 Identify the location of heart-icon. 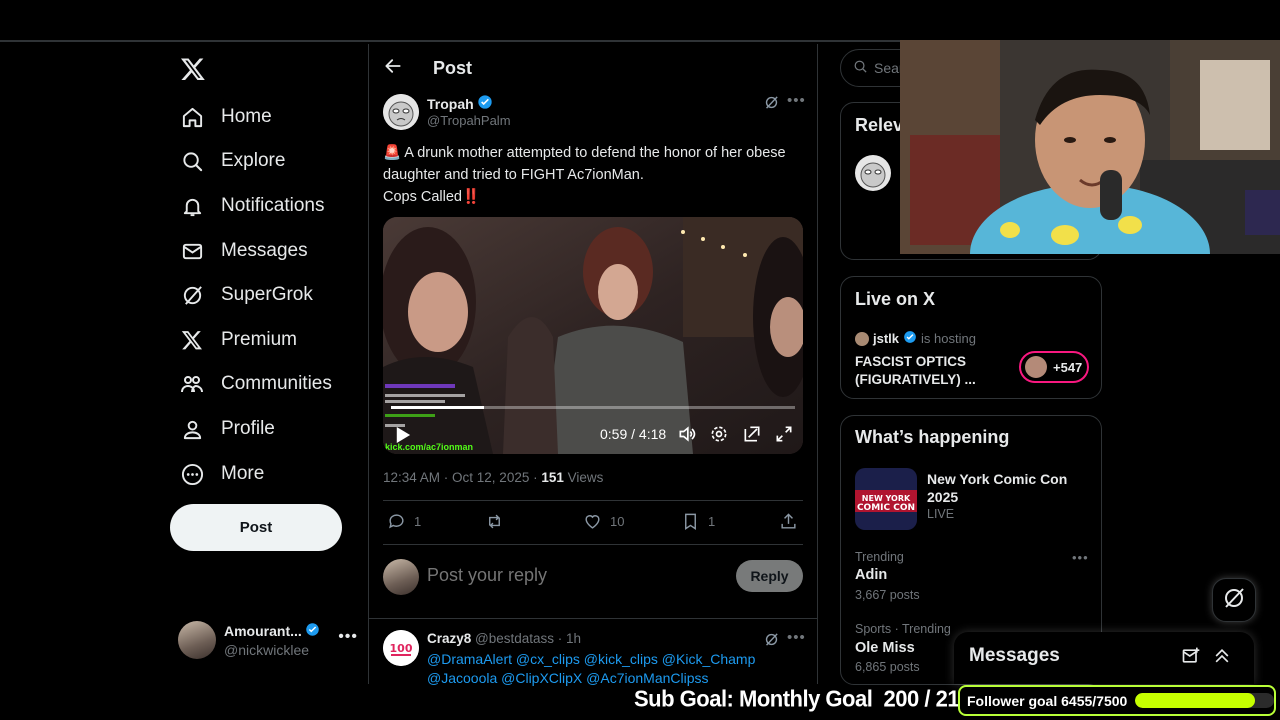
(592, 522).